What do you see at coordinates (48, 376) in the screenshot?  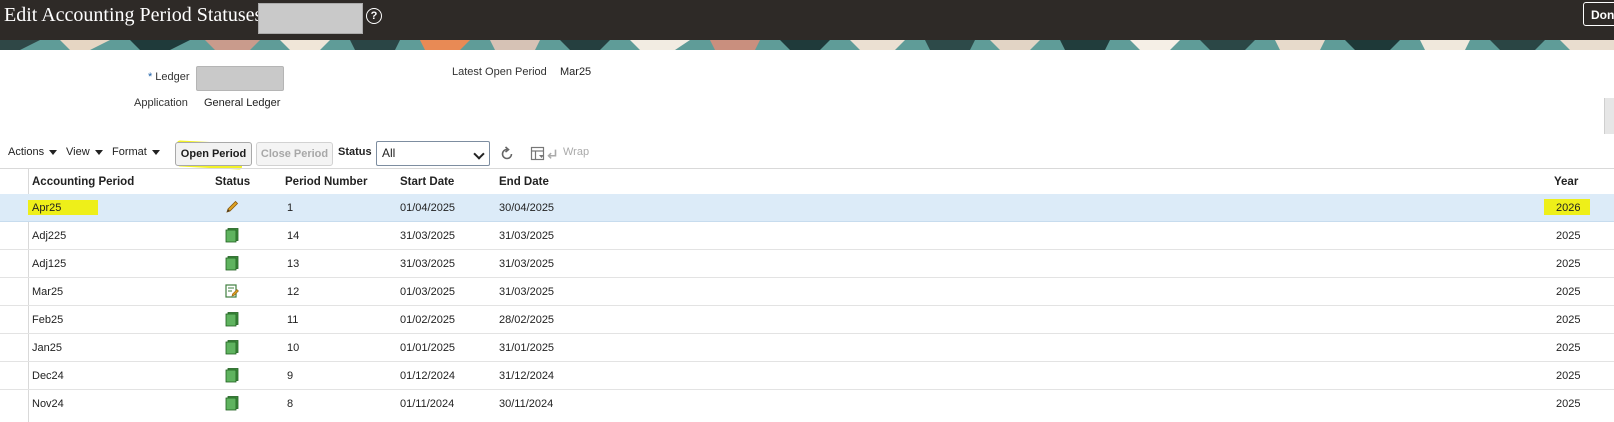 I see `cell-period: Dec24` at bounding box center [48, 376].